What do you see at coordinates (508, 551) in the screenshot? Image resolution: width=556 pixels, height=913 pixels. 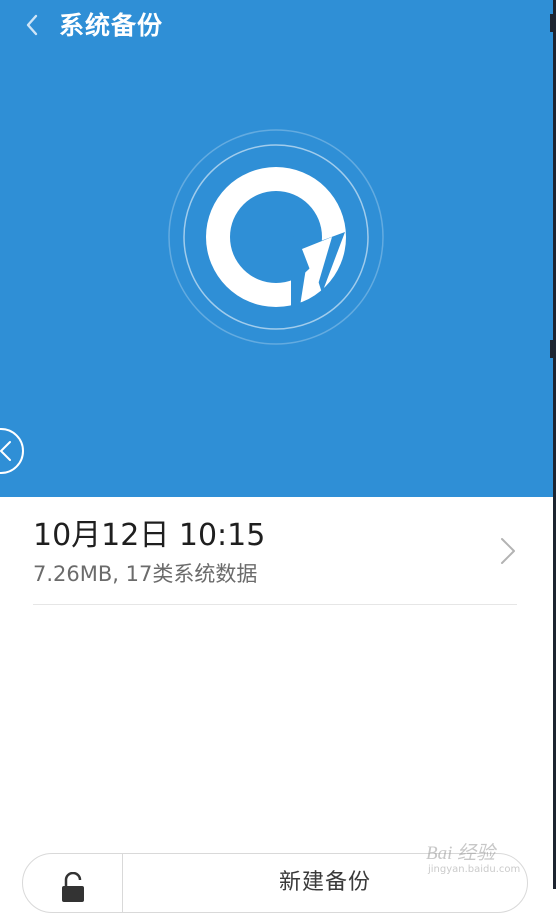 I see `chevron-right-icon` at bounding box center [508, 551].